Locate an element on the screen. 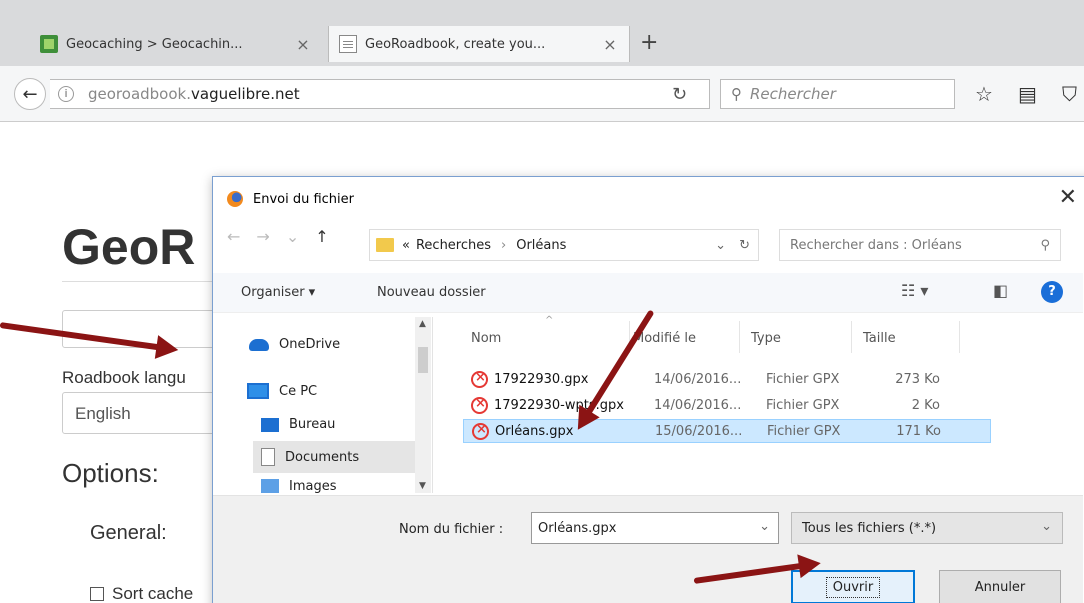  new-tab-button: + is located at coordinates (649, 42).